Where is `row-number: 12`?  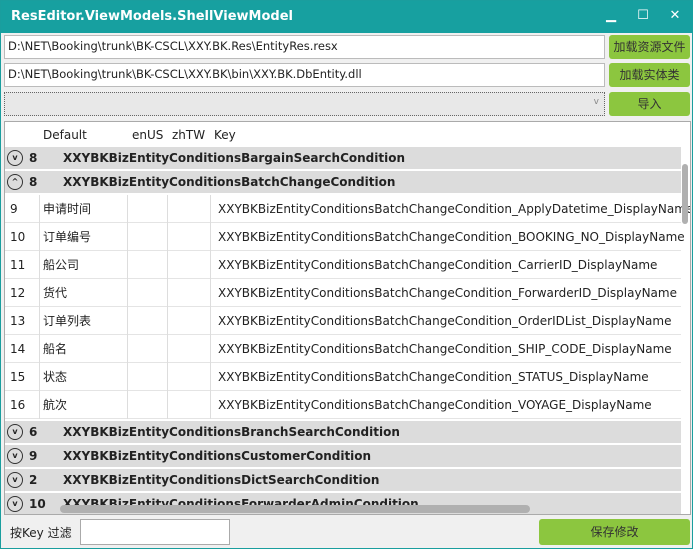 row-number: 12 is located at coordinates (18, 293).